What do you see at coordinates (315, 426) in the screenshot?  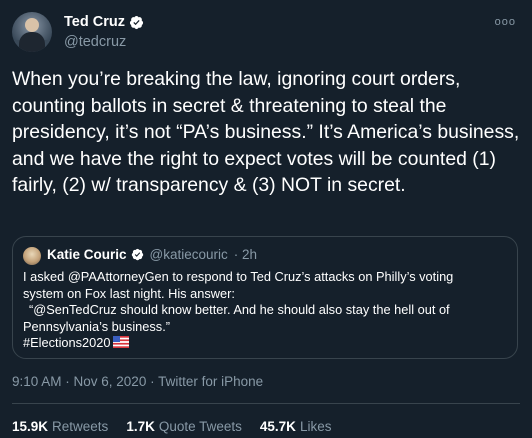 I see `likes-label: Likes` at bounding box center [315, 426].